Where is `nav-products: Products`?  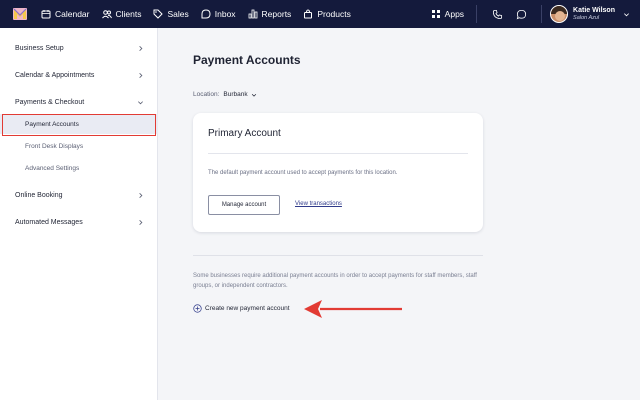 nav-products: Products is located at coordinates (327, 14).